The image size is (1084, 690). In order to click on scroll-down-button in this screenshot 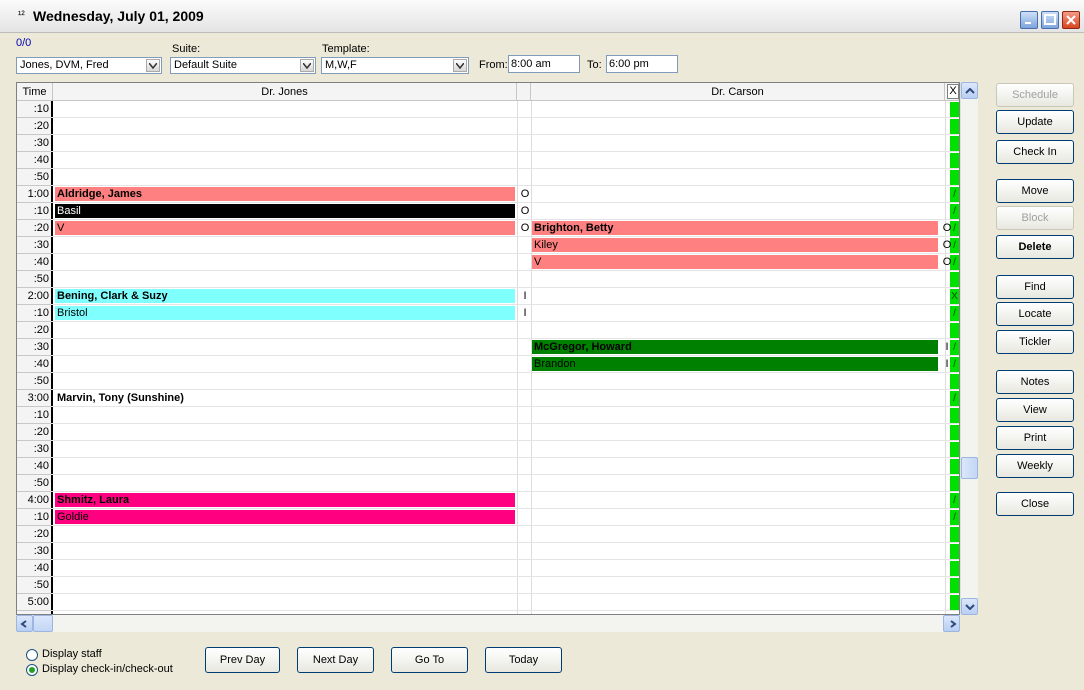, I will do `click(969, 606)`.